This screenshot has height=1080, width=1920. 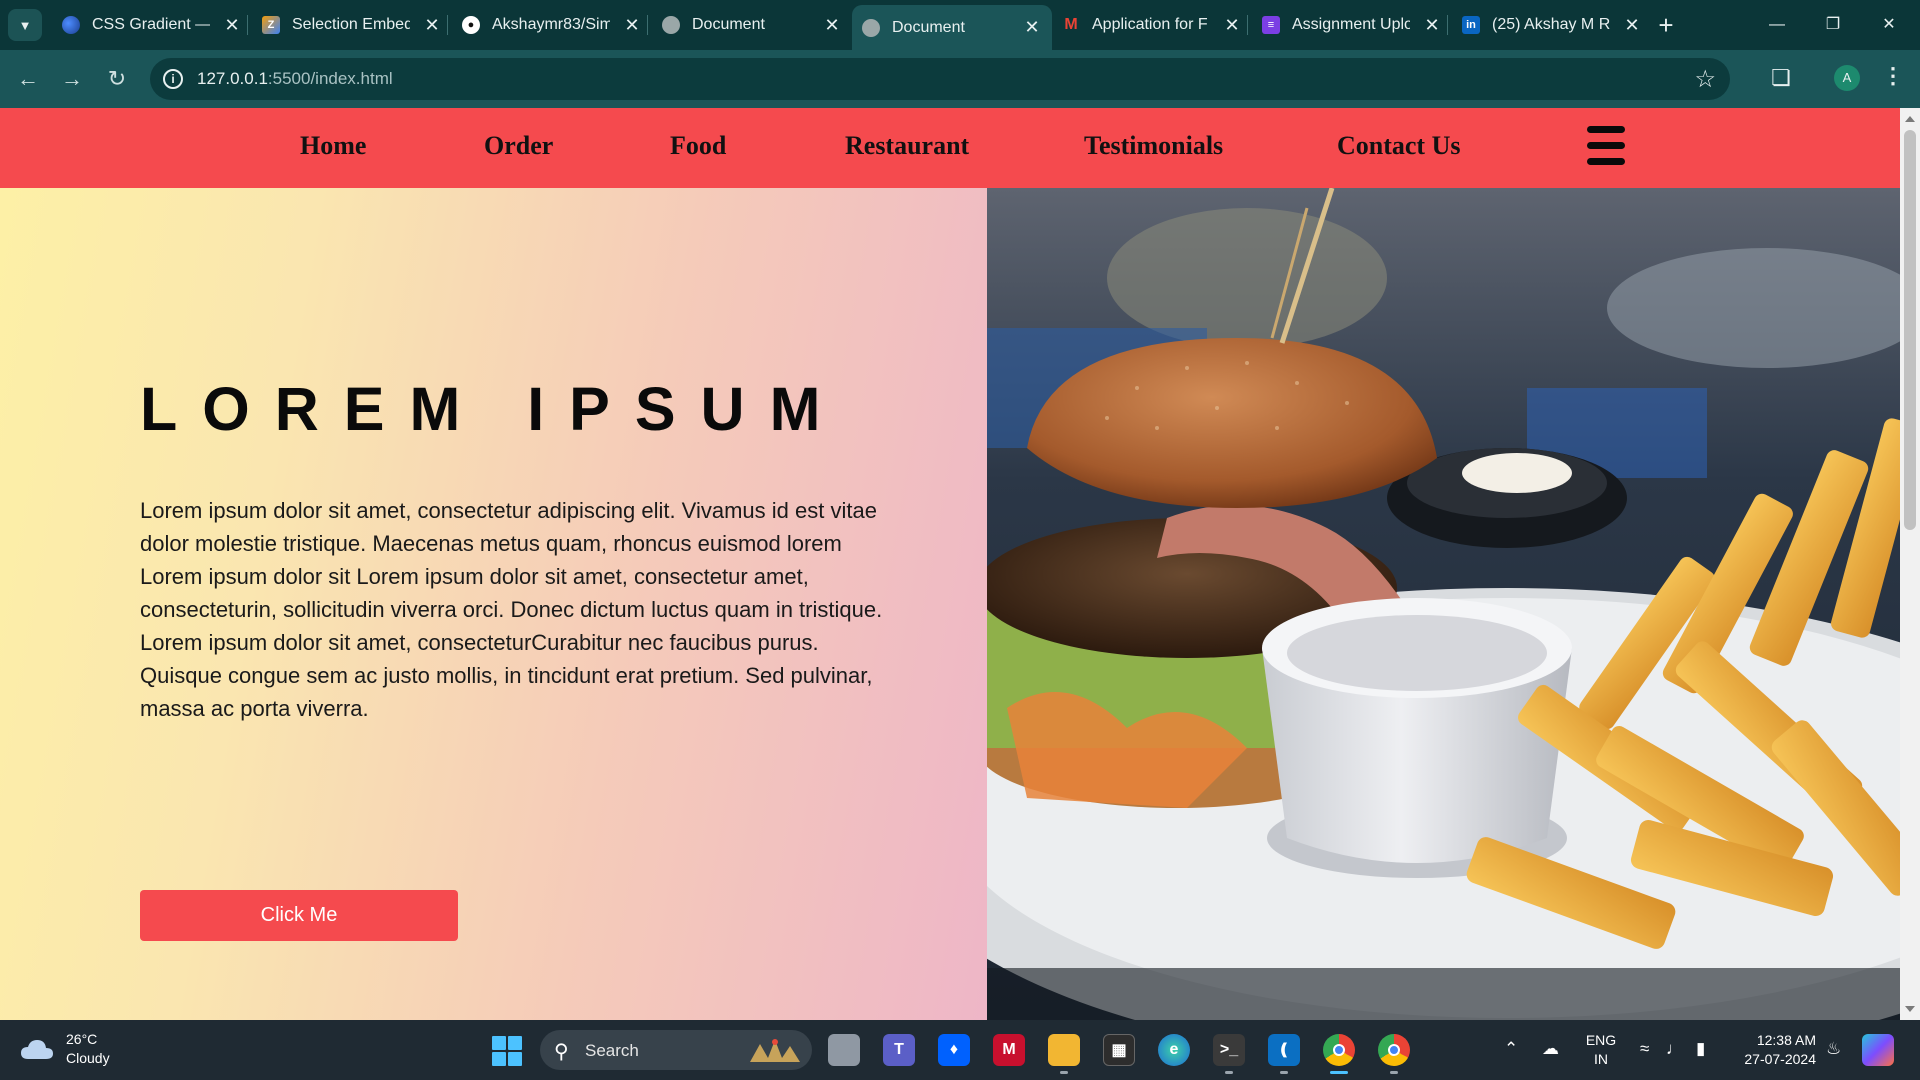 I want to click on nav-food-link: Food, so click(x=698, y=146).